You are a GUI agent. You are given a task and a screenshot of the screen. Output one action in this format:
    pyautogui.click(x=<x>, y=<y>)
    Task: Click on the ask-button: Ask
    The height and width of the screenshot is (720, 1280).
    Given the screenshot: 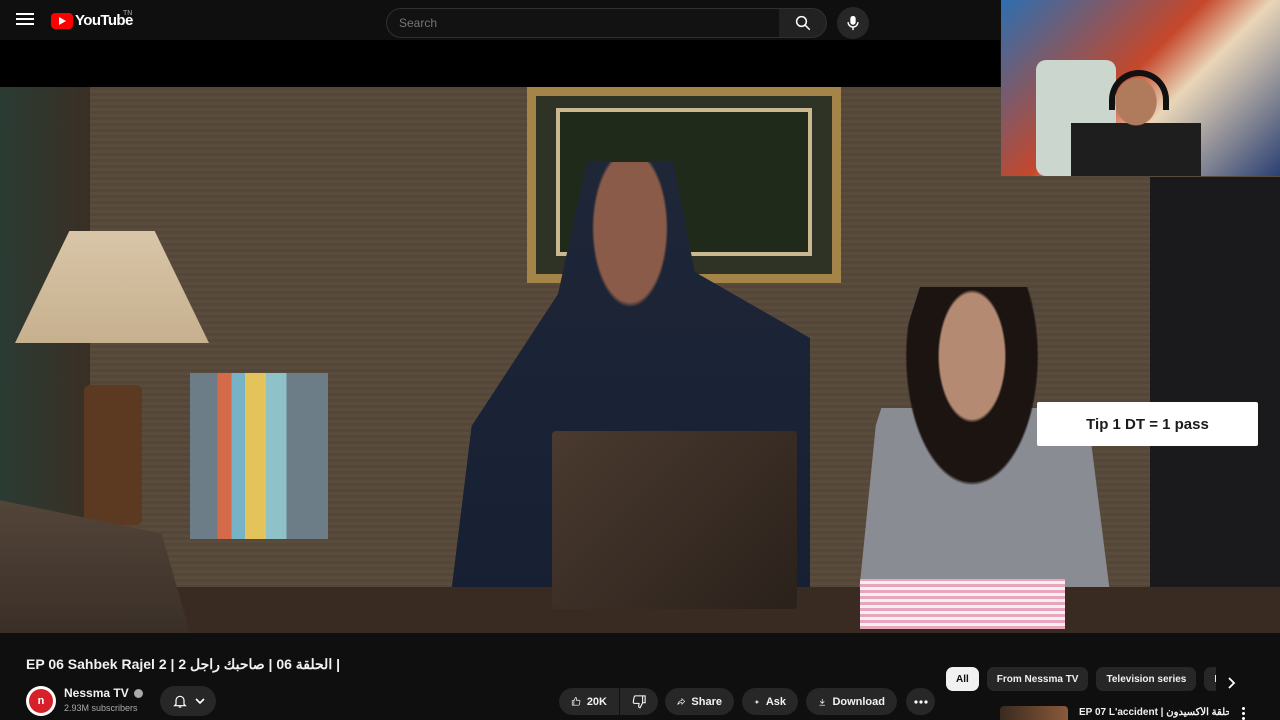 What is the action you would take?
    pyautogui.click(x=770, y=701)
    